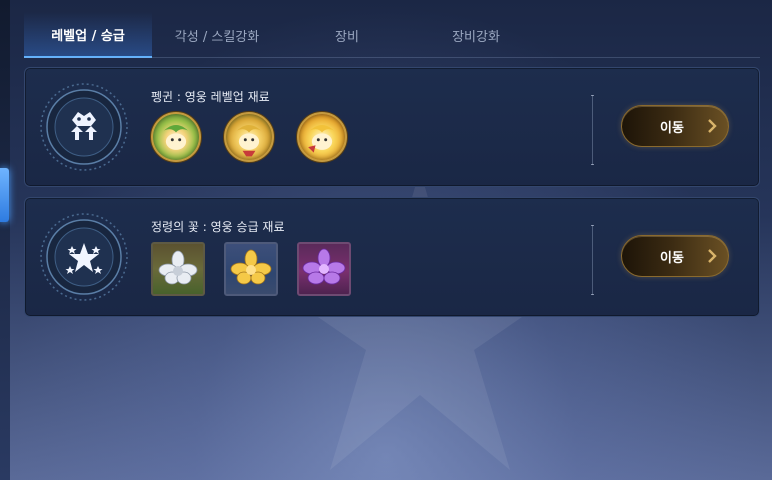 The width and height of the screenshot is (772, 480). I want to click on tab-equipment-enhance: 장비강화, so click(476, 35).